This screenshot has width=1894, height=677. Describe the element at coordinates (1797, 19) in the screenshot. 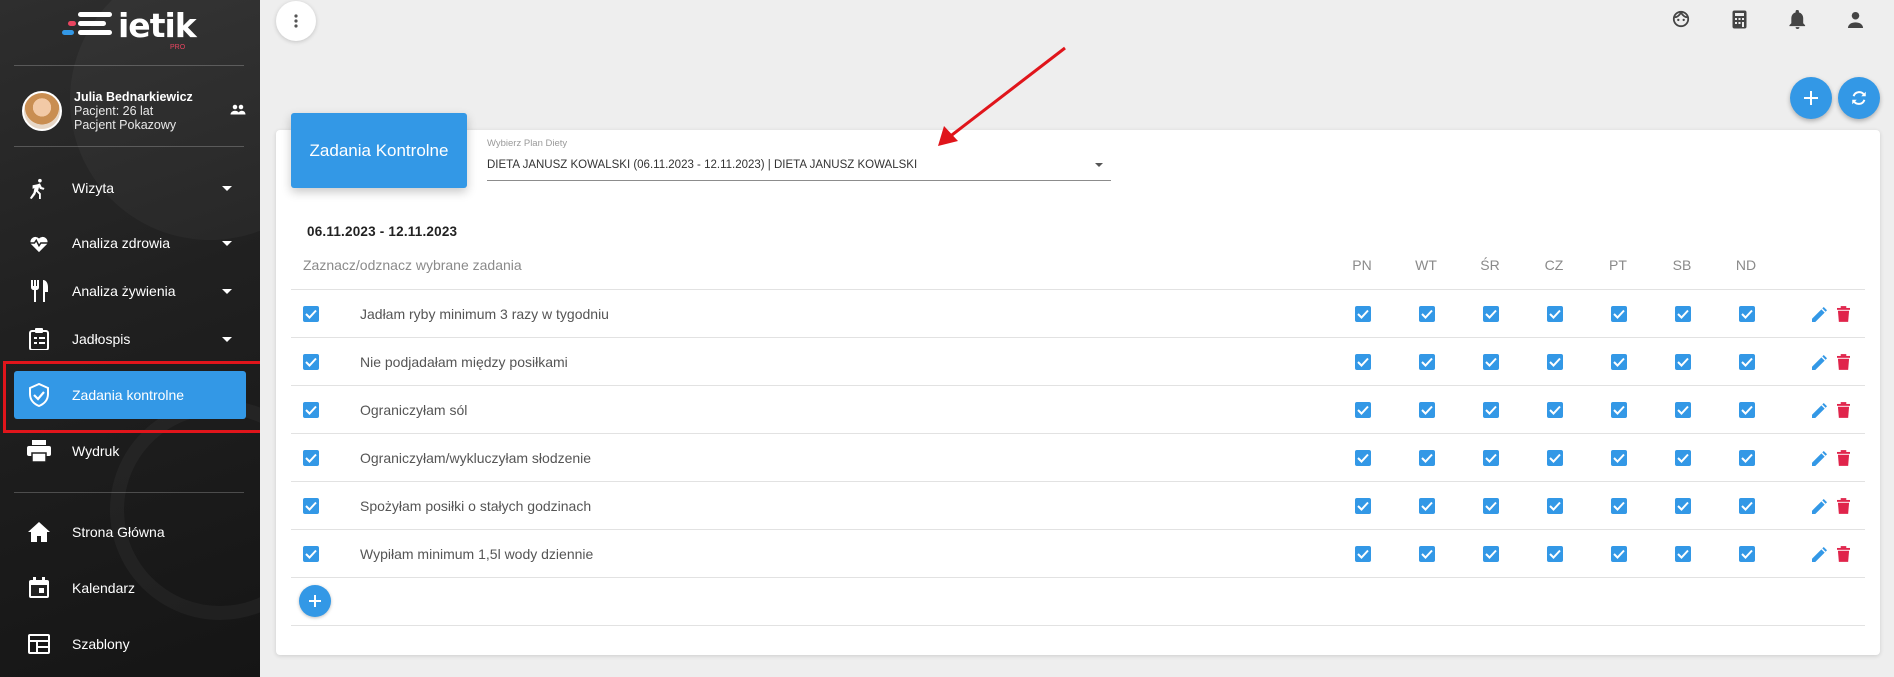

I see `bell-icon` at that location.